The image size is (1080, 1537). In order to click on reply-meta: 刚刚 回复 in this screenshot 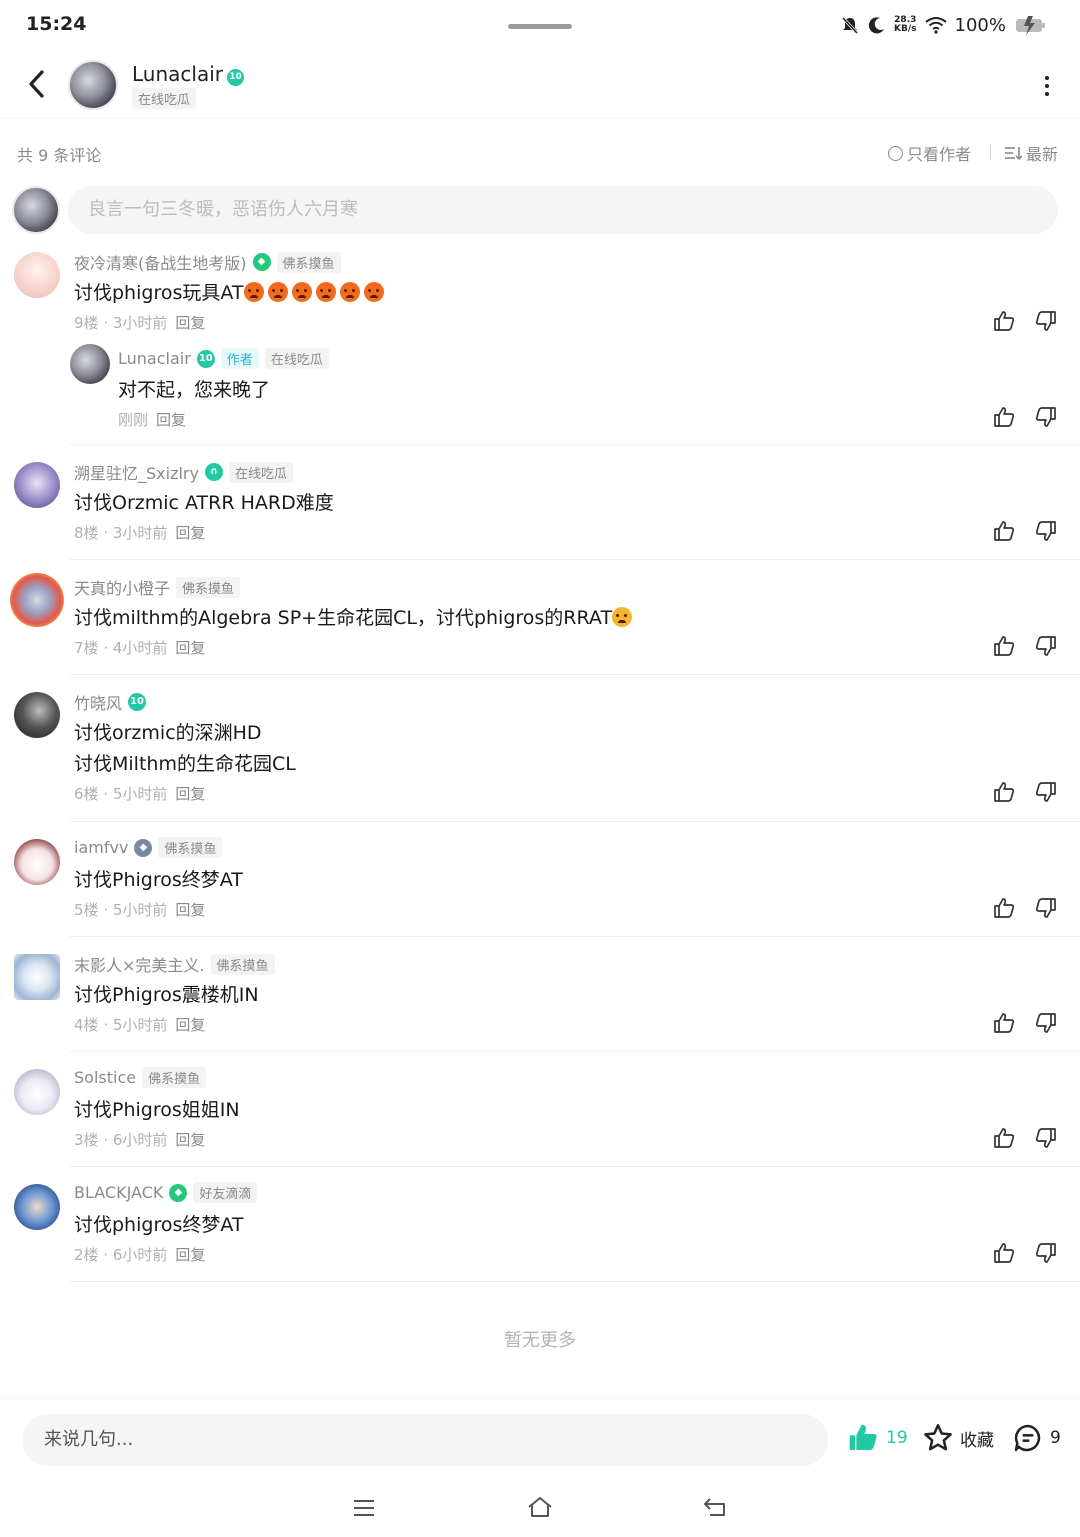, I will do `click(152, 420)`.